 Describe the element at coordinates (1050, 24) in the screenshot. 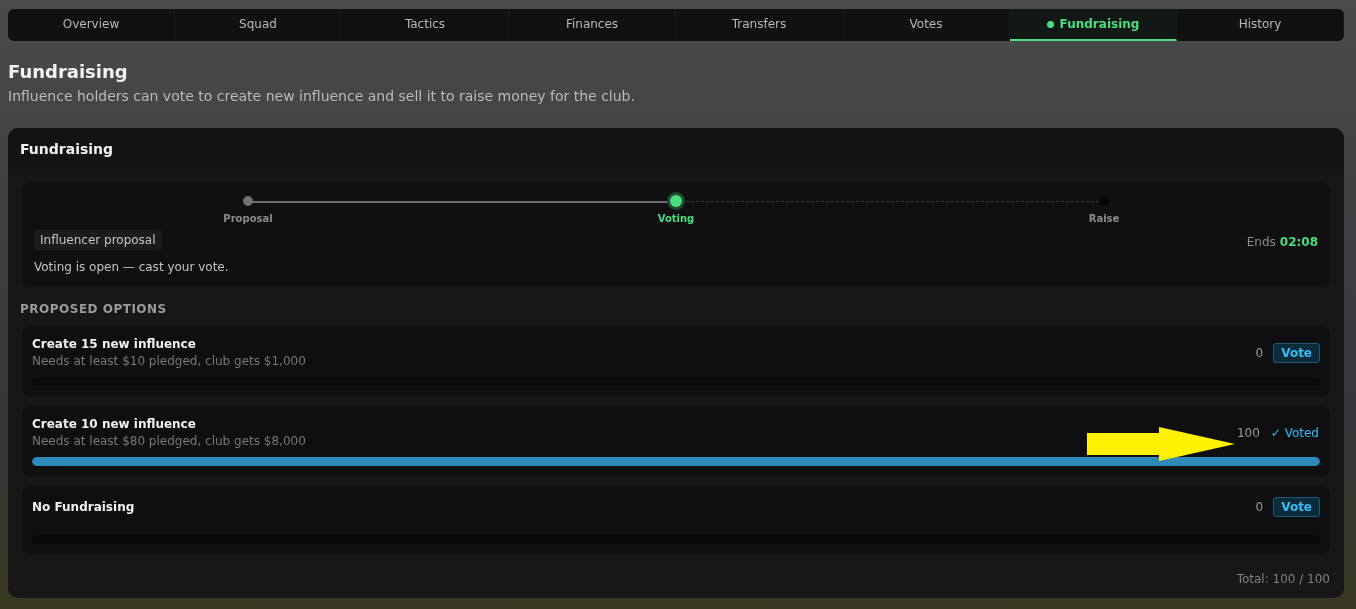

I see `status-dot` at that location.